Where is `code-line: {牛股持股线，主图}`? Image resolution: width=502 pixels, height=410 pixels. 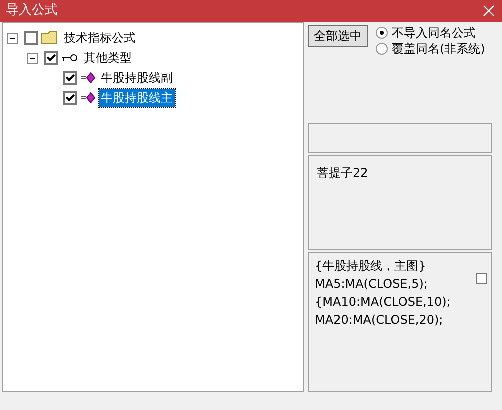
code-line: {牛股持股线，主图} is located at coordinates (371, 267).